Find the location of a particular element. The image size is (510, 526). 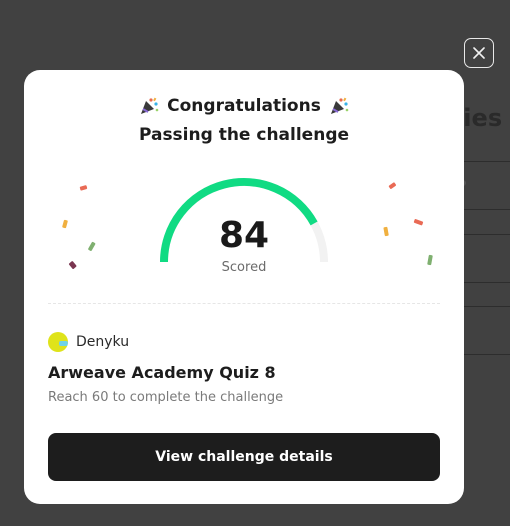

score-label: Scored is located at coordinates (244, 267).